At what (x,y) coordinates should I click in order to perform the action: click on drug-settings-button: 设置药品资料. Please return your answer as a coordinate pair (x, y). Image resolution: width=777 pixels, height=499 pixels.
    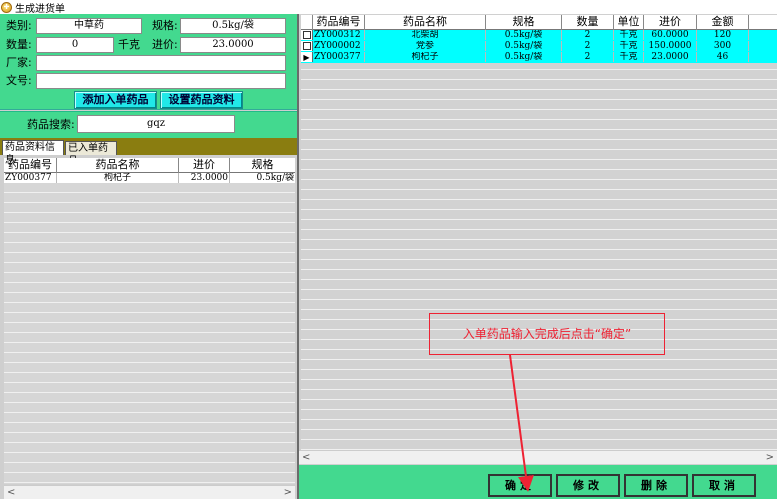
    Looking at the image, I should click on (201, 100).